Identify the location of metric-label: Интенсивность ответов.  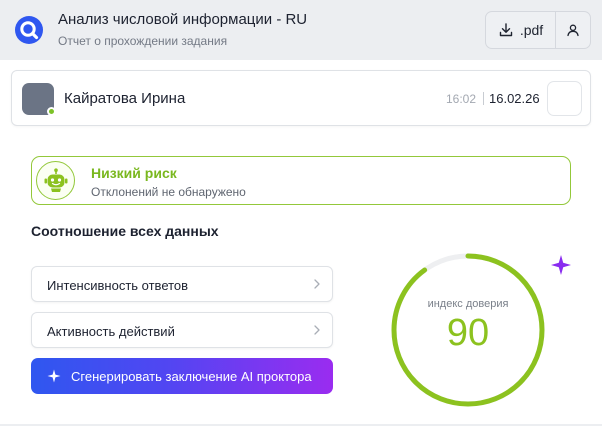
(118, 285).